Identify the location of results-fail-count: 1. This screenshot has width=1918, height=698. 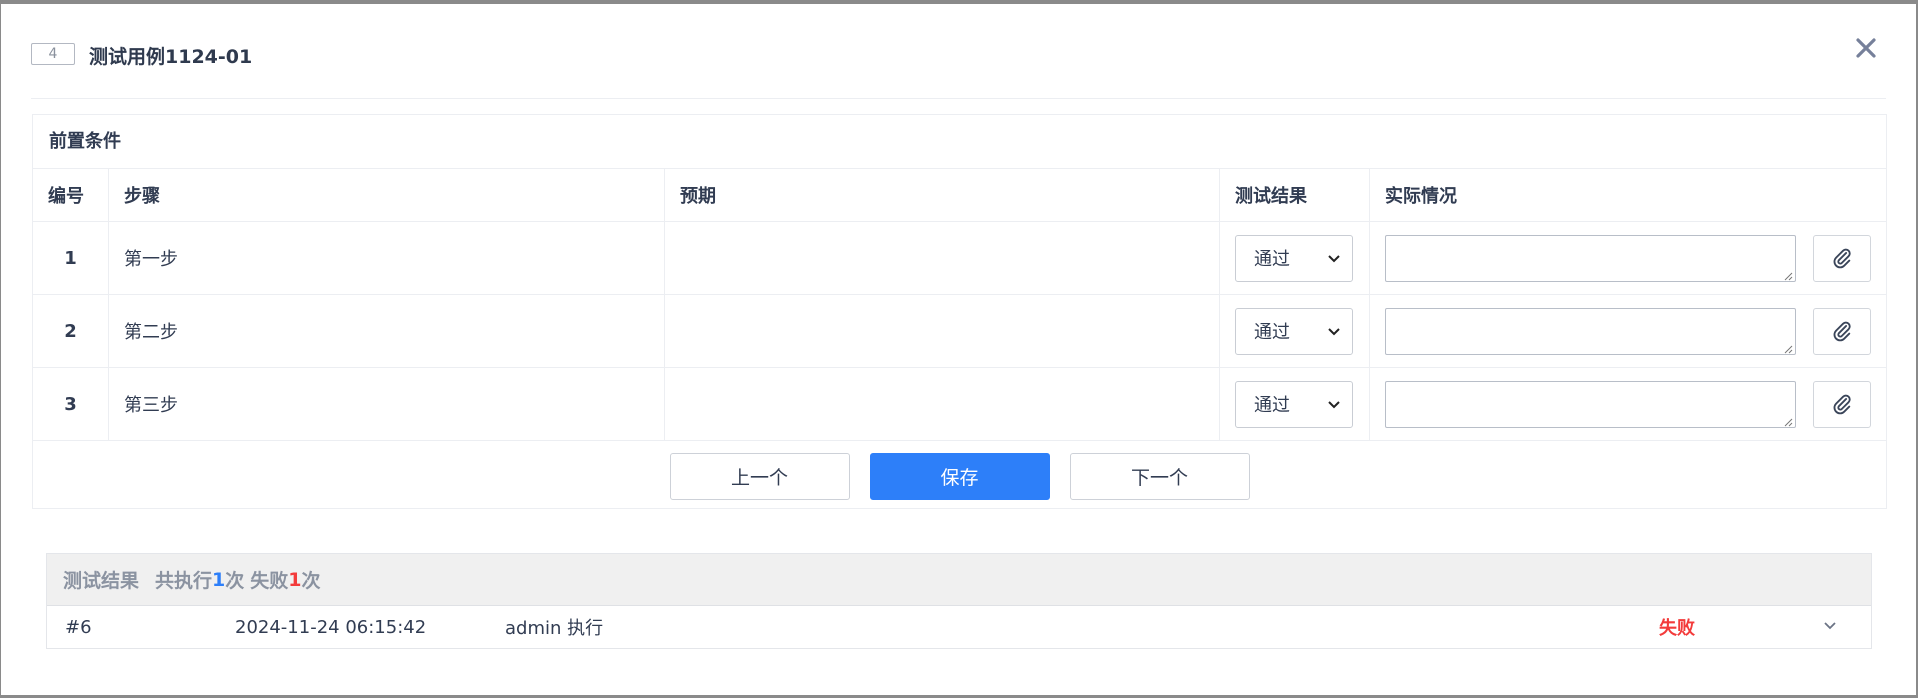
(295, 579).